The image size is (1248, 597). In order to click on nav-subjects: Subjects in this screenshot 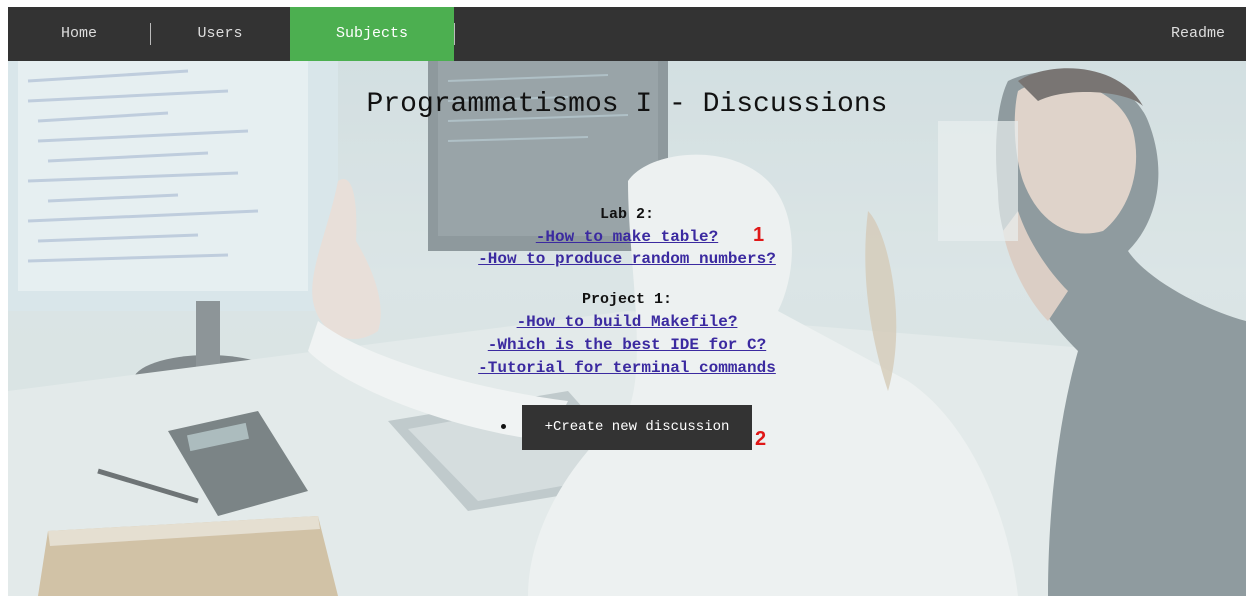, I will do `click(372, 34)`.